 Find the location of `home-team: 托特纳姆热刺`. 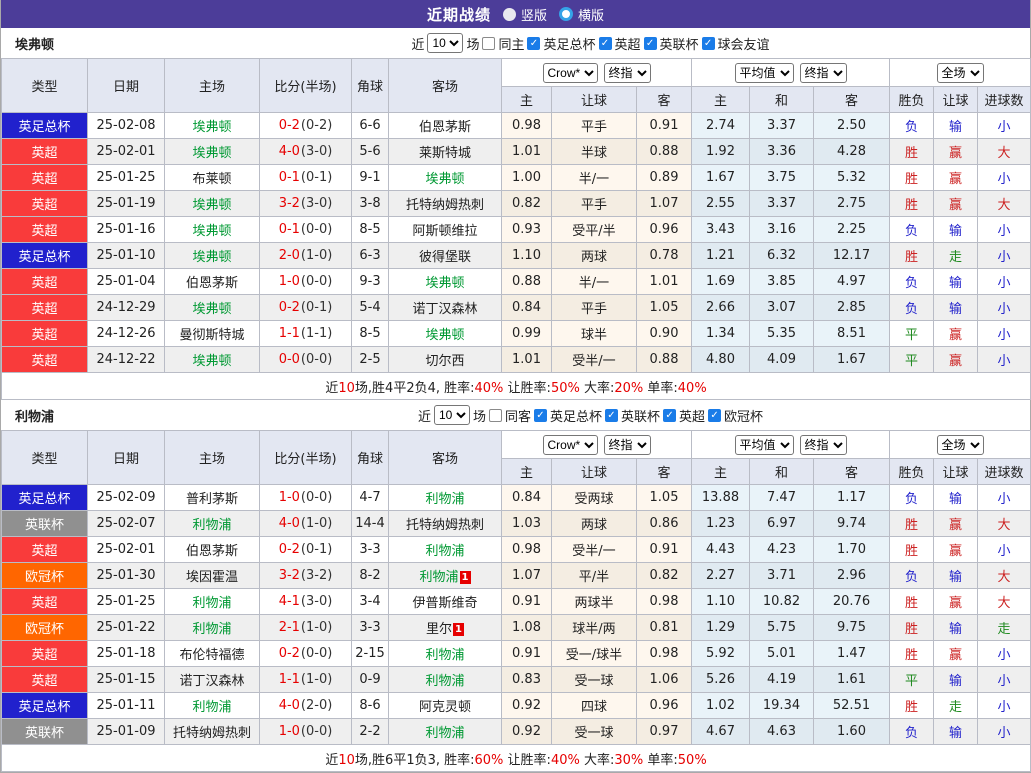

home-team: 托特纳姆热刺 is located at coordinates (212, 731).